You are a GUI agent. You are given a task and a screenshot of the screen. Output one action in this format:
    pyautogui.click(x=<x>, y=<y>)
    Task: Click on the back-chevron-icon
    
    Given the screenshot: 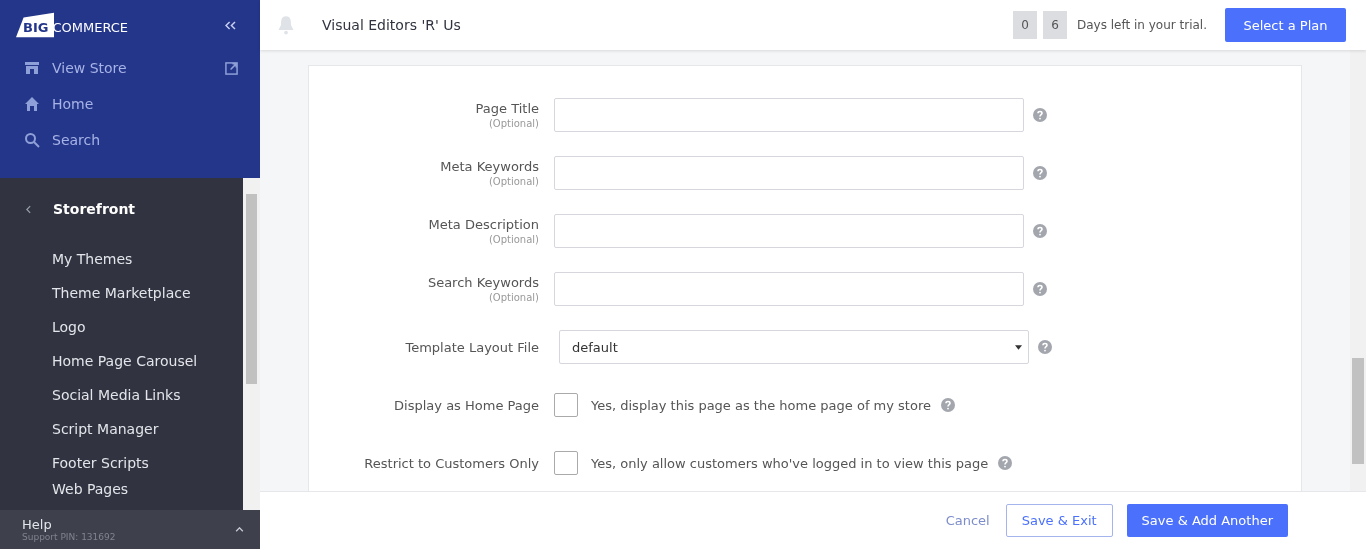 What is the action you would take?
    pyautogui.click(x=28, y=209)
    